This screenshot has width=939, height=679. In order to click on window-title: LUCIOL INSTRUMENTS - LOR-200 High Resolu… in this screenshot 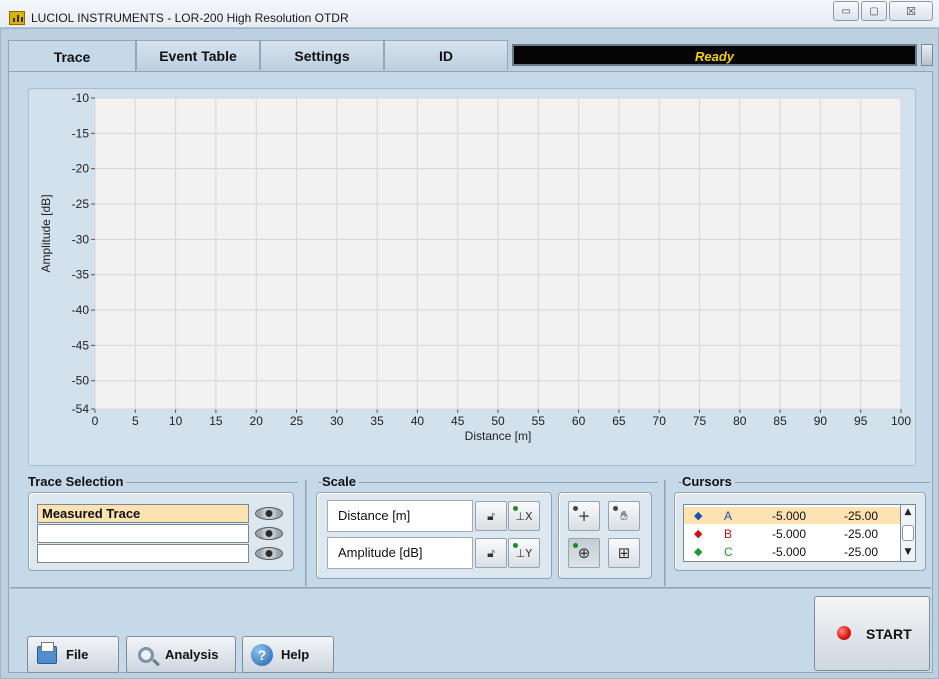, I will do `click(190, 18)`.